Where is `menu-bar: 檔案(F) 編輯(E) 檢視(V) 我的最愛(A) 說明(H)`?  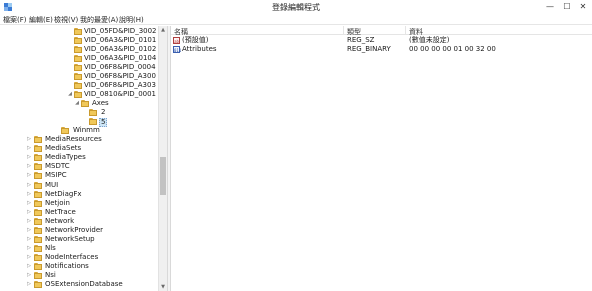
menu-bar: 檔案(F) 編輯(E) 檢視(V) 我的最愛(A) 說明(H) is located at coordinates (296, 19).